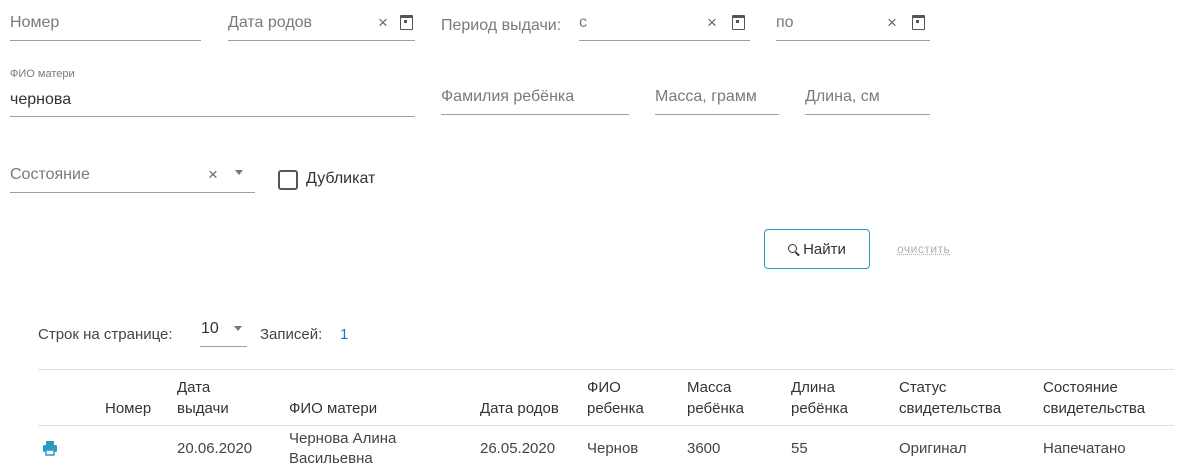  Describe the element at coordinates (923, 249) in the screenshot. I see `clear-button: очистить` at that location.